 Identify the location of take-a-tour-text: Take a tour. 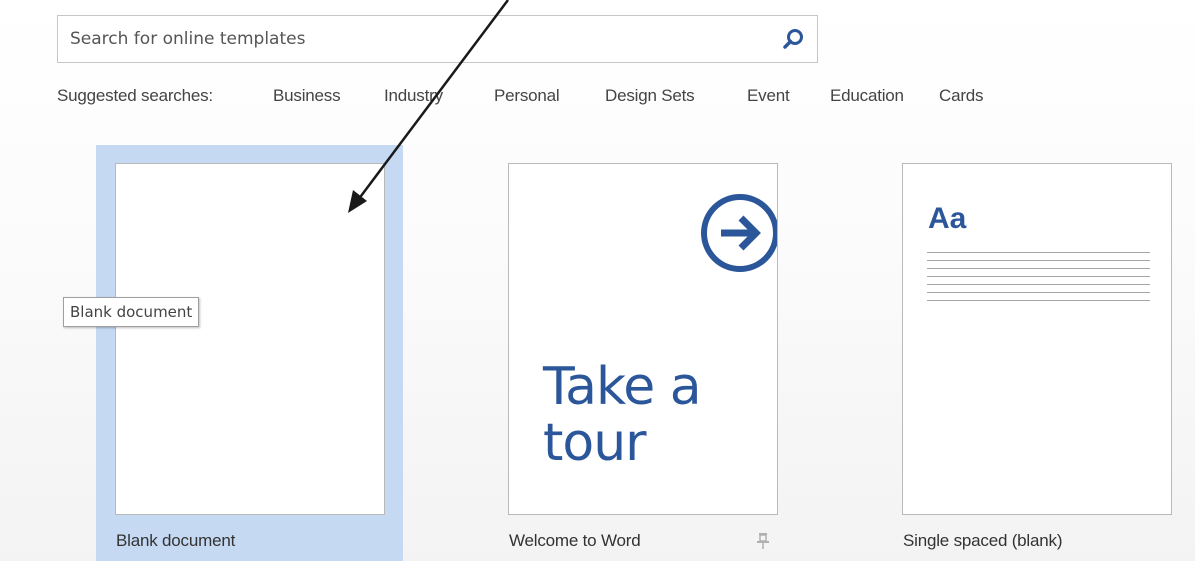
(622, 415).